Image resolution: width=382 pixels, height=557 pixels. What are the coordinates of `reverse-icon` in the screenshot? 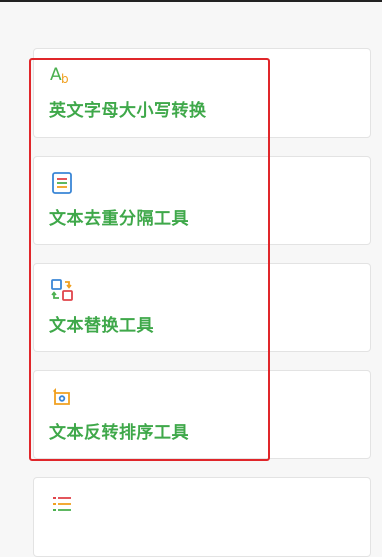 It's located at (61, 396).